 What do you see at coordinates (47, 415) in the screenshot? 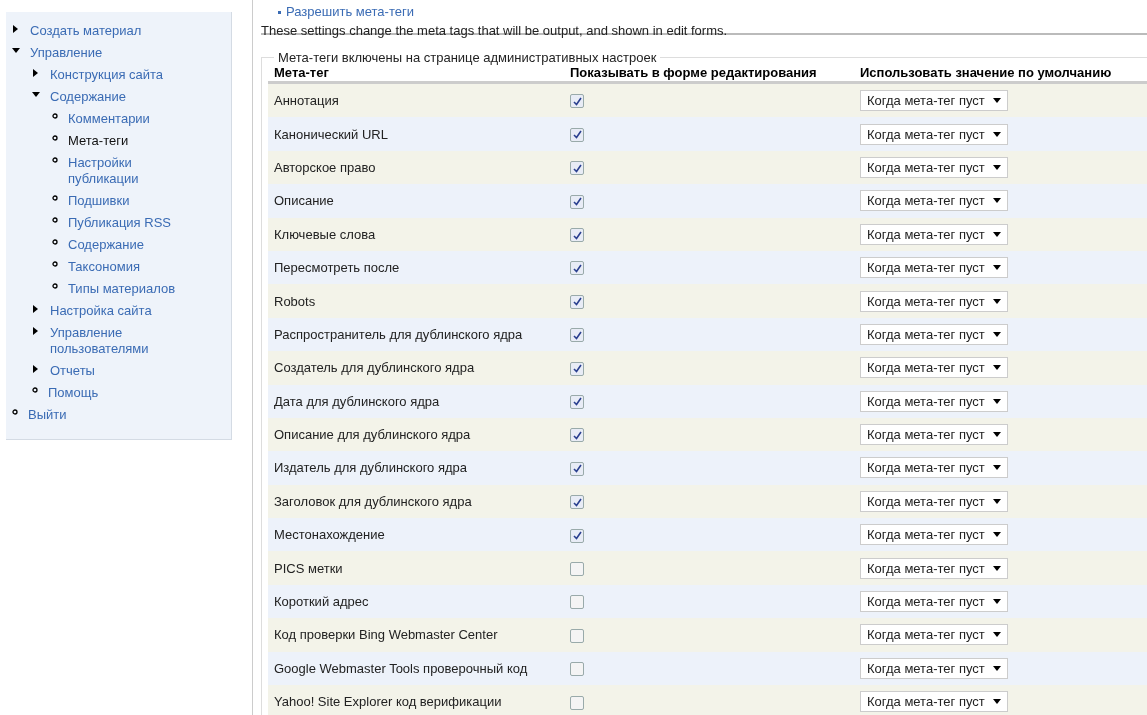
I see `menu-link: Выйти` at bounding box center [47, 415].